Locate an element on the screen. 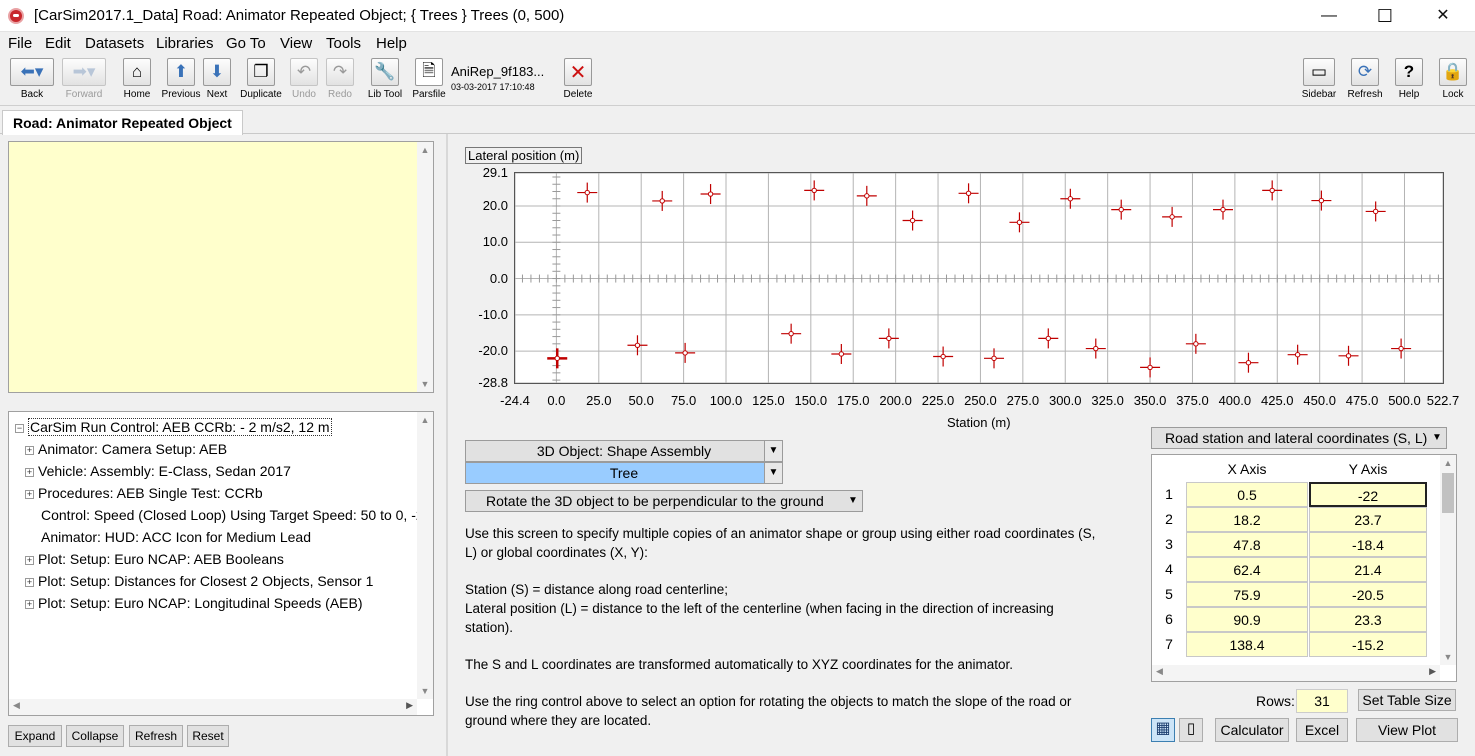 The width and height of the screenshot is (1475, 756). excel-button: Excel is located at coordinates (1322, 730).